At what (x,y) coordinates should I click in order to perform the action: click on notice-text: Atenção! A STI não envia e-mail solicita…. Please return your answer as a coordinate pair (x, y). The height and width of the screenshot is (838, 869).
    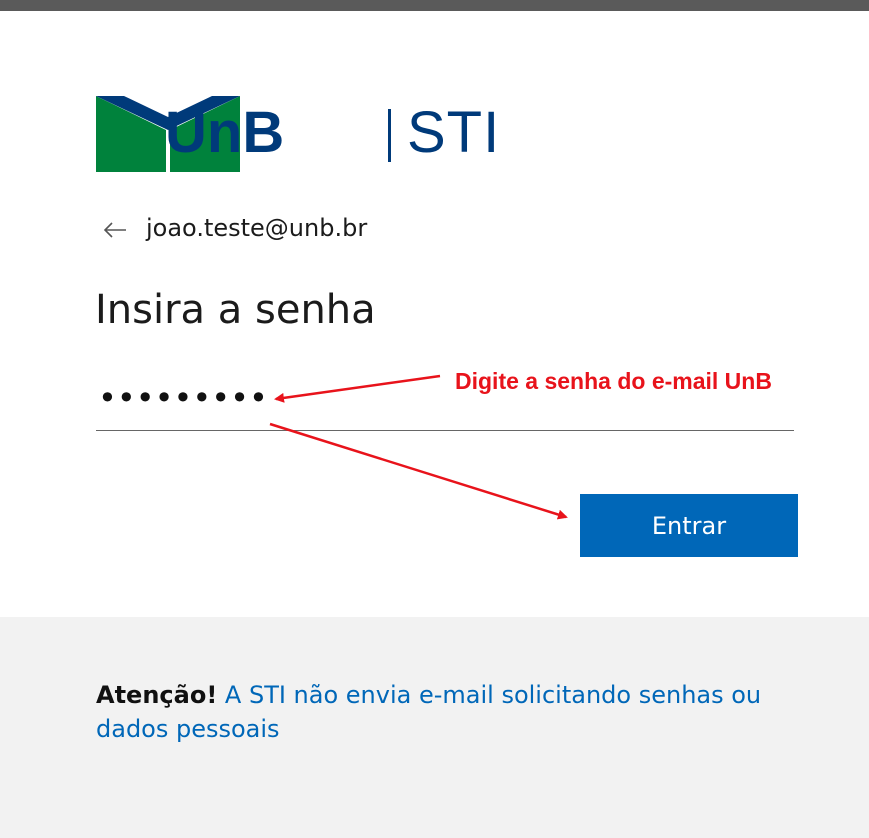
    Looking at the image, I should click on (456, 712).